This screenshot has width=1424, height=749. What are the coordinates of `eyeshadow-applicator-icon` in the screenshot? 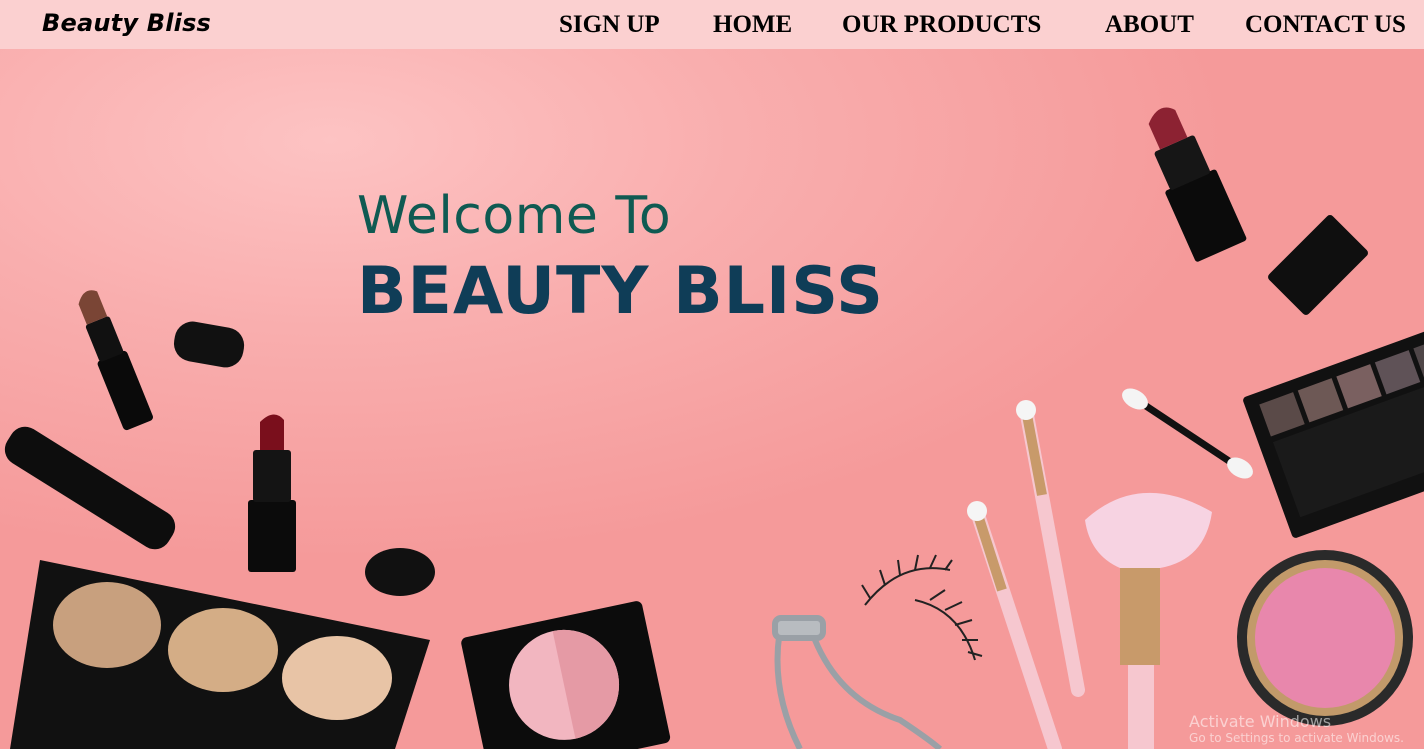 It's located at (1187, 433).